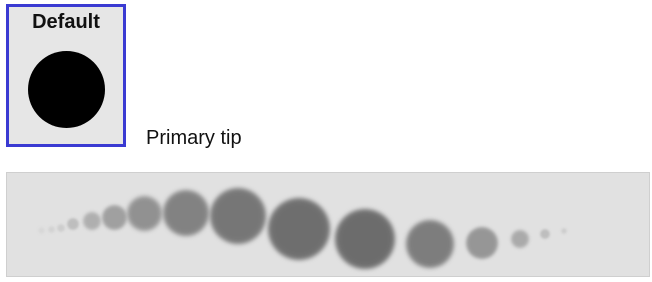 The width and height of the screenshot is (652, 282). What do you see at coordinates (66, 22) in the screenshot?
I see `brush-tip-title: Default` at bounding box center [66, 22].